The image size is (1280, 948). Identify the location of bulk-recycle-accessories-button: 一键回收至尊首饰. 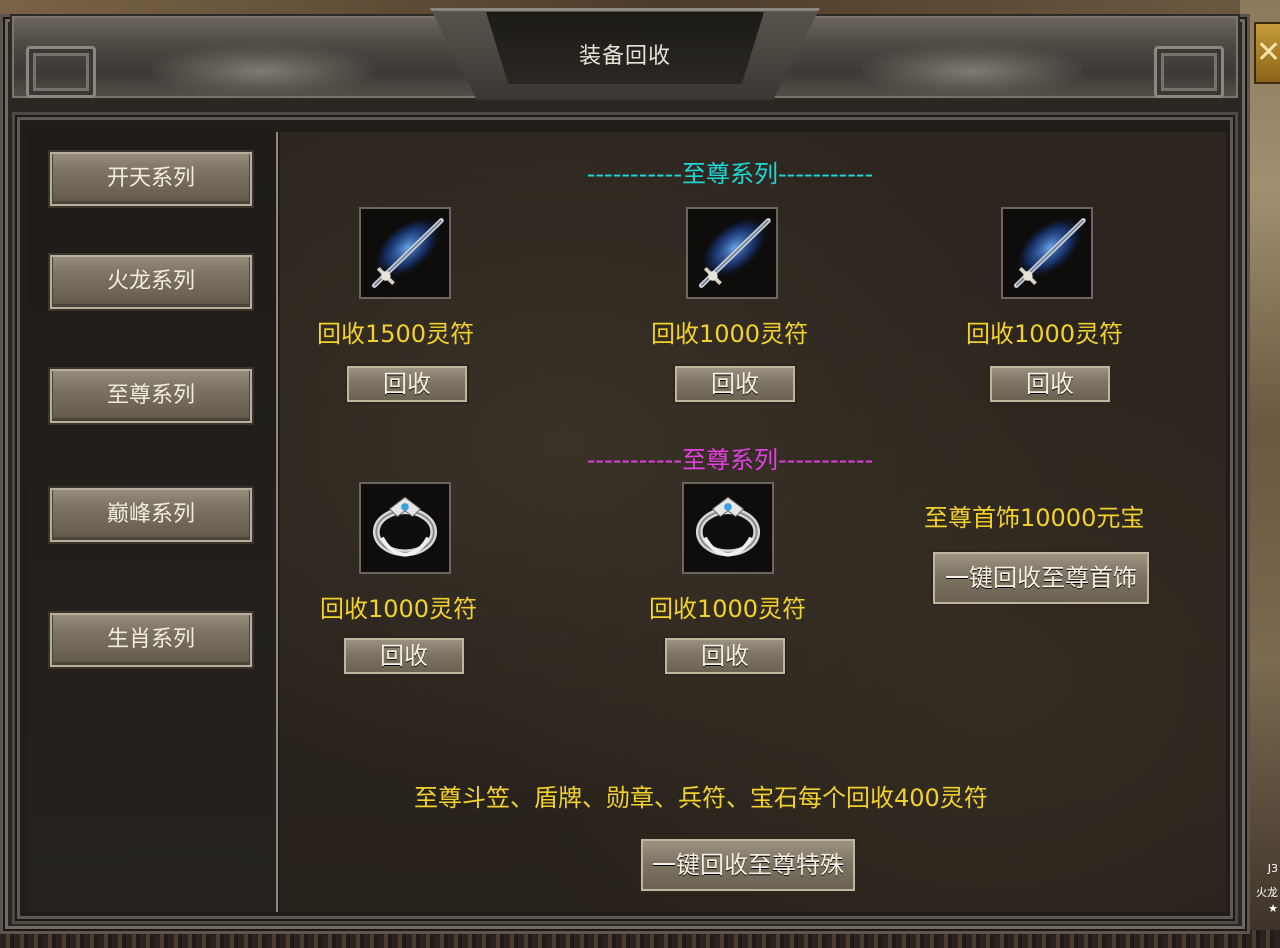
(1041, 578).